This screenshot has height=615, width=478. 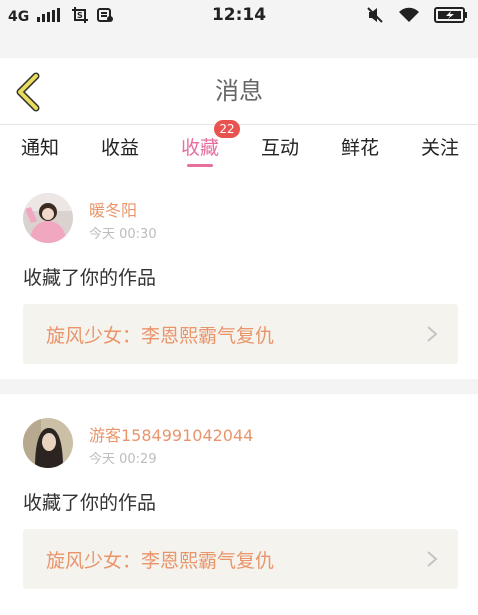 I want to click on timestamp: 今天 00:29, so click(x=123, y=459).